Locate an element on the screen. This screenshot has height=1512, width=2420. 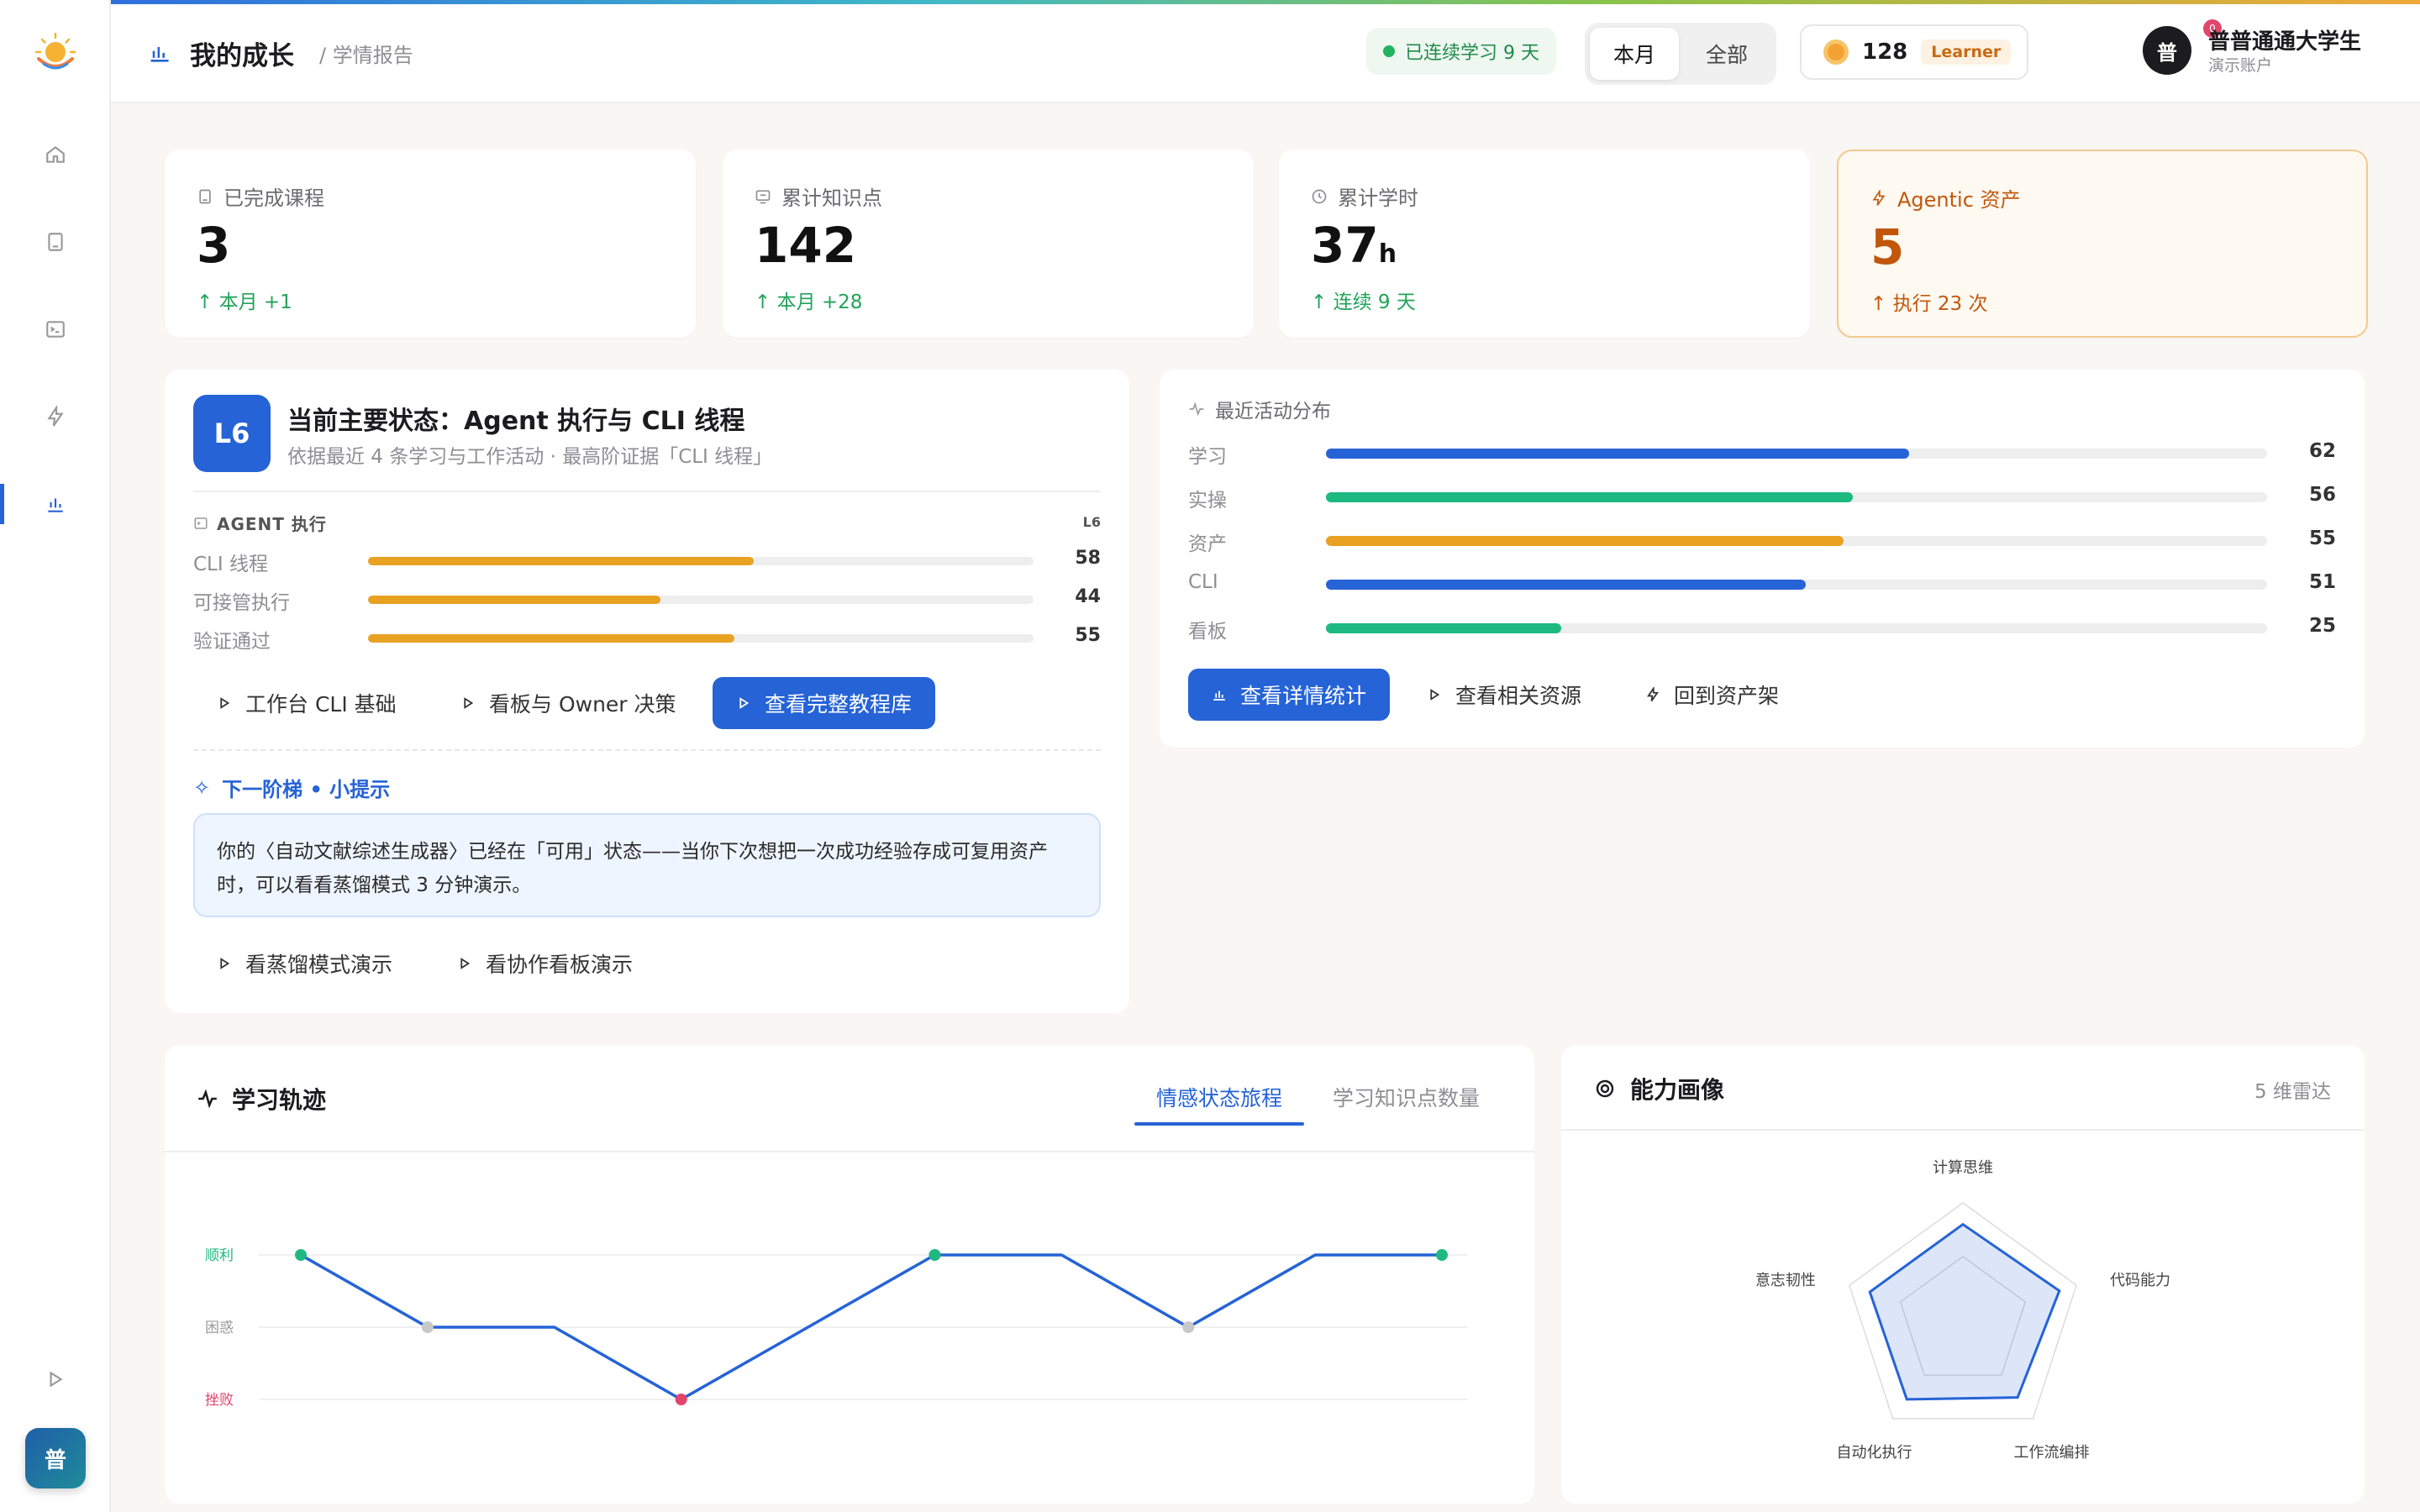
tab-emotion-journey: 情感状态旅程 is located at coordinates (1219, 1097).